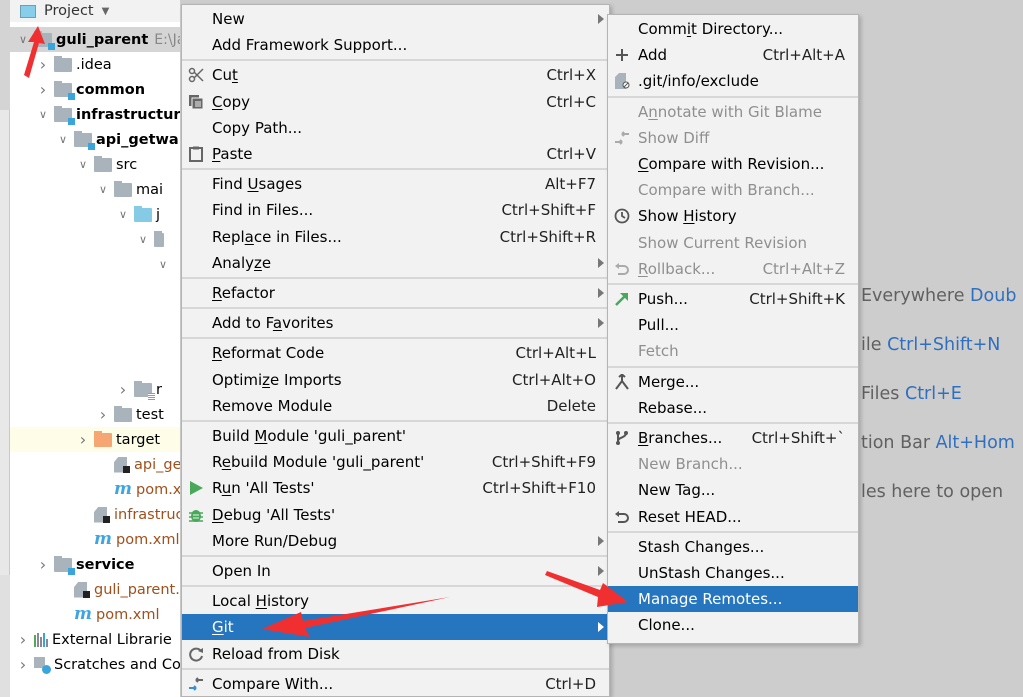 Image resolution: width=1023 pixels, height=697 pixels. What do you see at coordinates (395, 684) in the screenshot?
I see `context-menu-item-compare-with: Compare With... Ctrl+D` at bounding box center [395, 684].